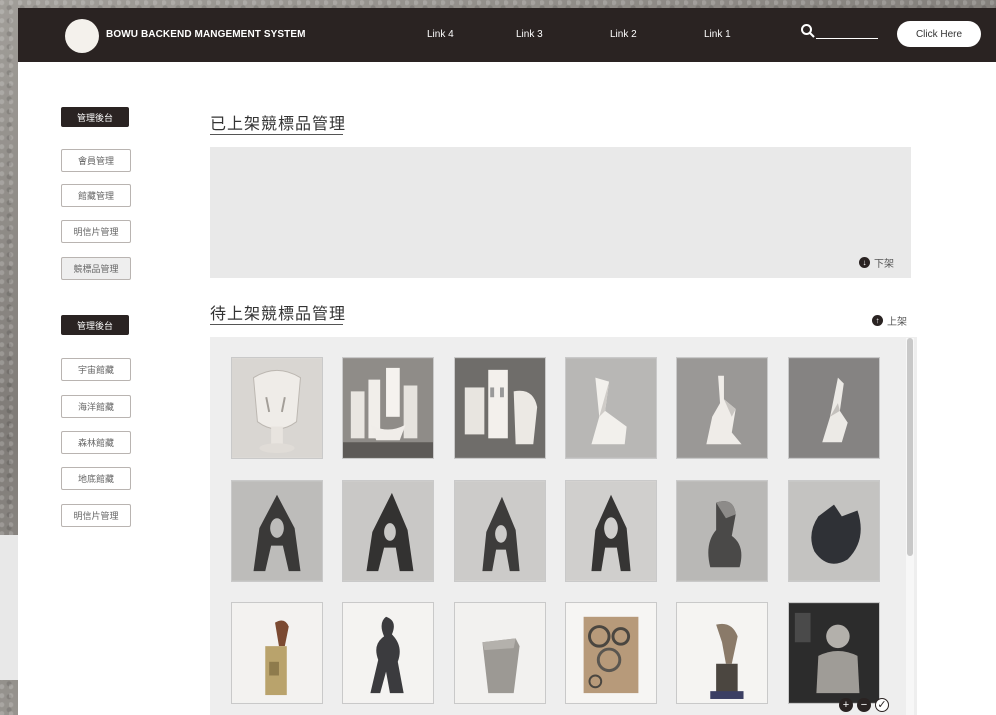 The image size is (996, 715). I want to click on unlist-label: 下架, so click(884, 264).